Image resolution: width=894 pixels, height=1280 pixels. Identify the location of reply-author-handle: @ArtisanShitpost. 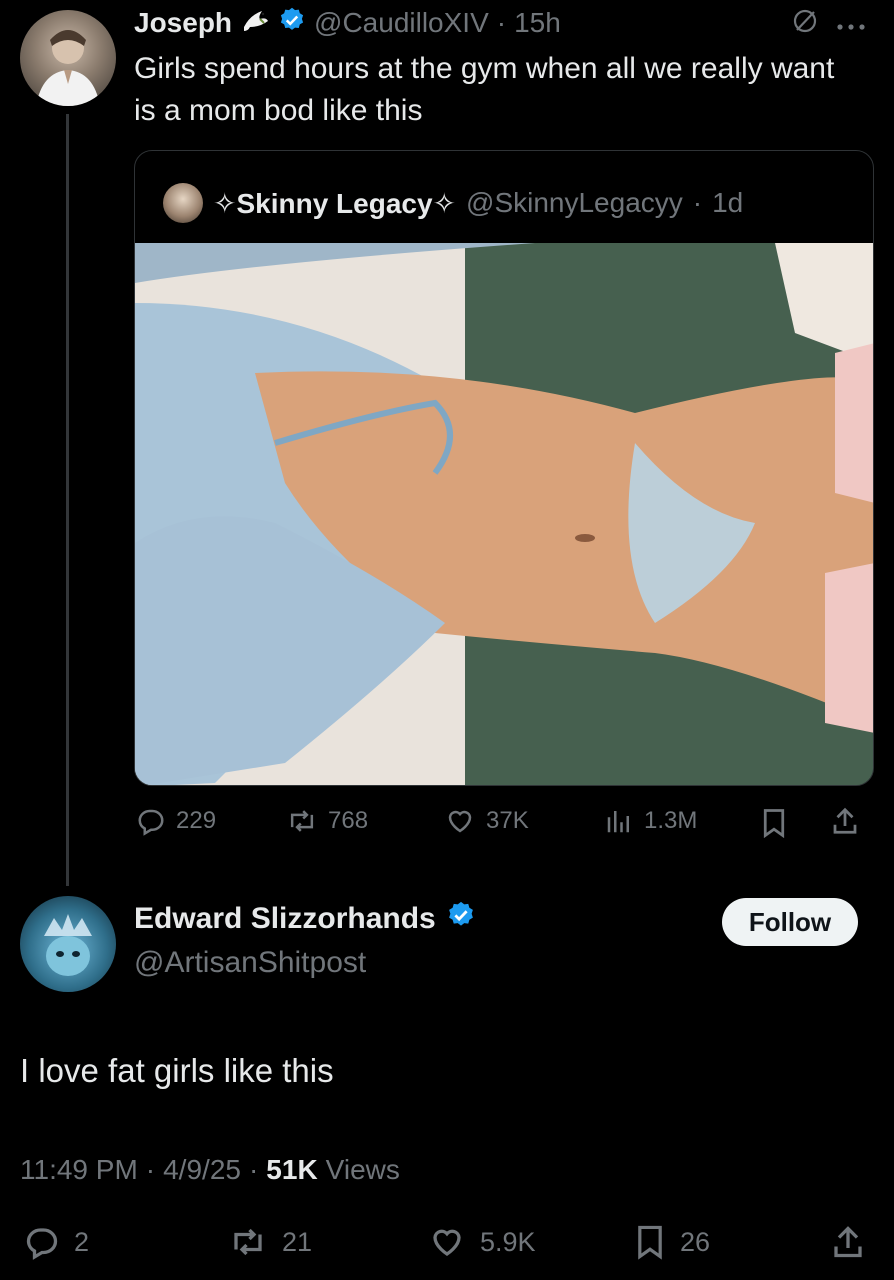
(250, 963).